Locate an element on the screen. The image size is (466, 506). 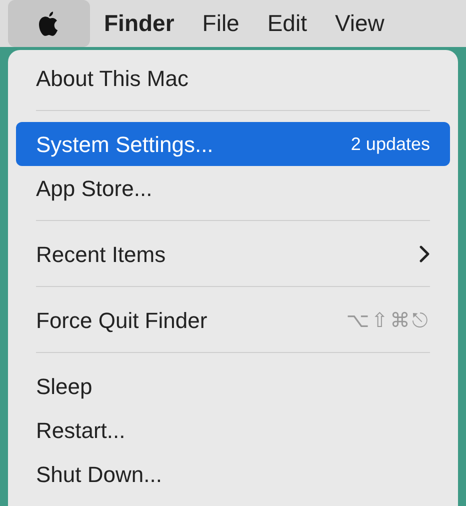
apple-icon is located at coordinates (49, 23).